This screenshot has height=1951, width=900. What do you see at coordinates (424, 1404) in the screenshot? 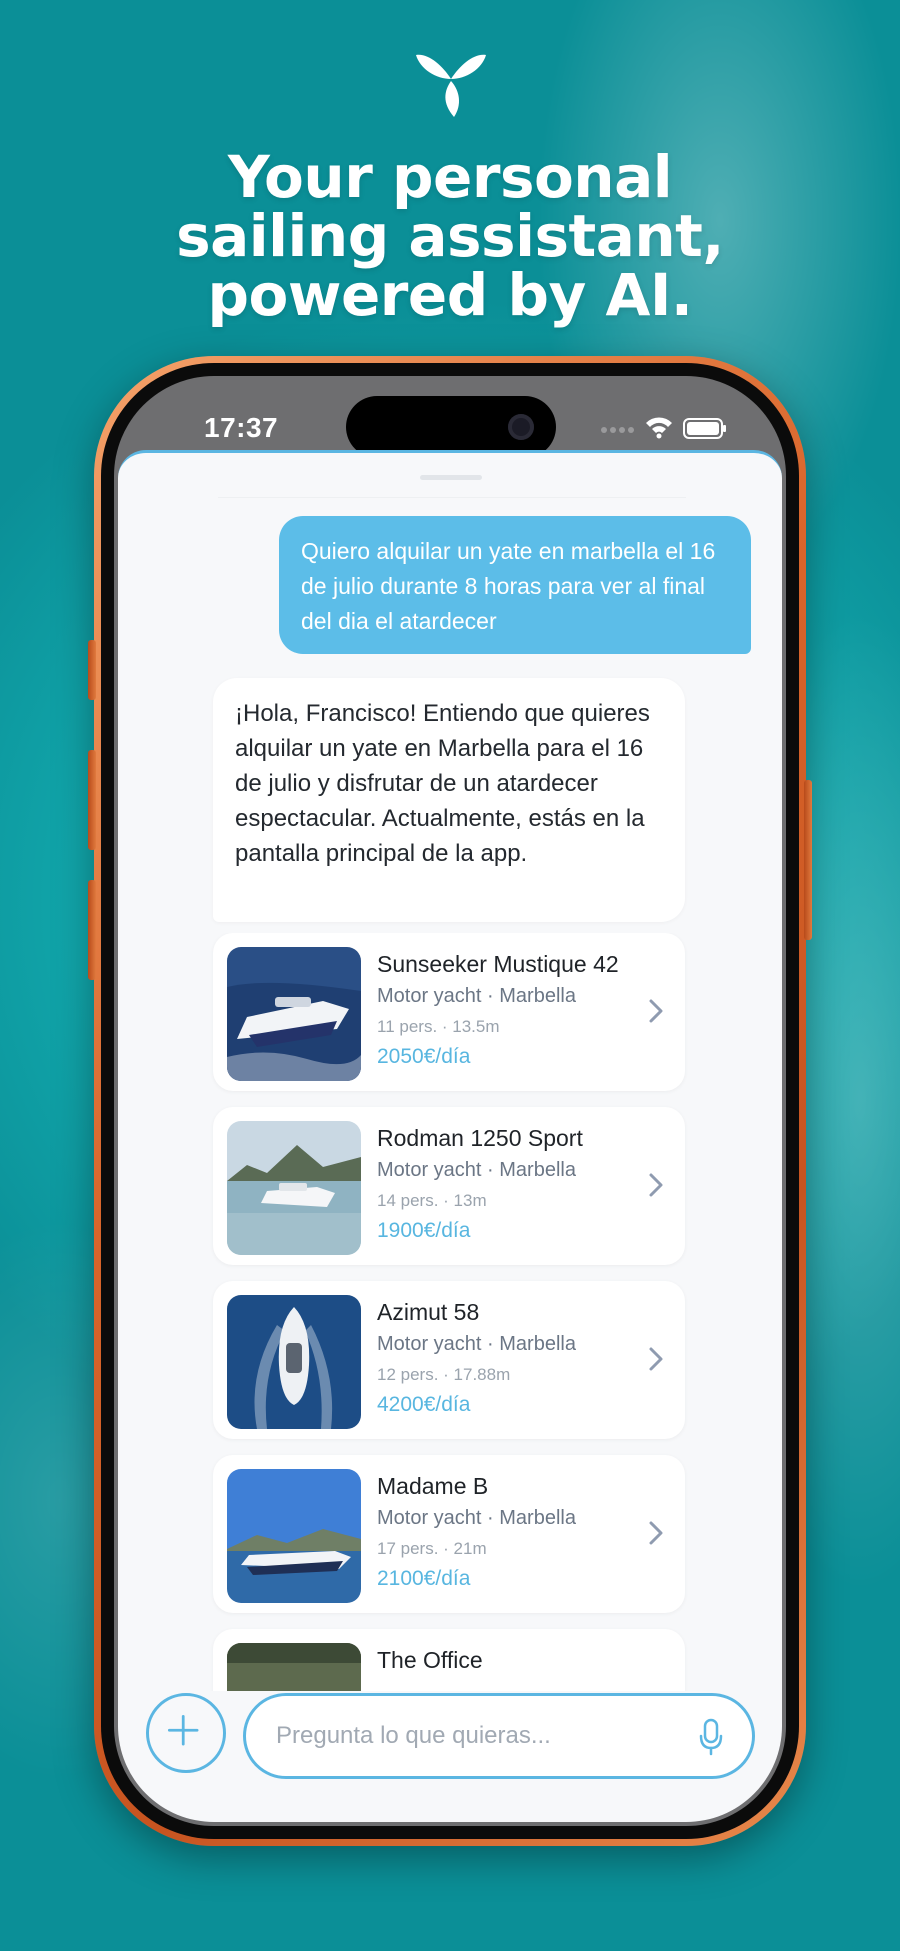
I see `boat-price: 4200€/día` at bounding box center [424, 1404].